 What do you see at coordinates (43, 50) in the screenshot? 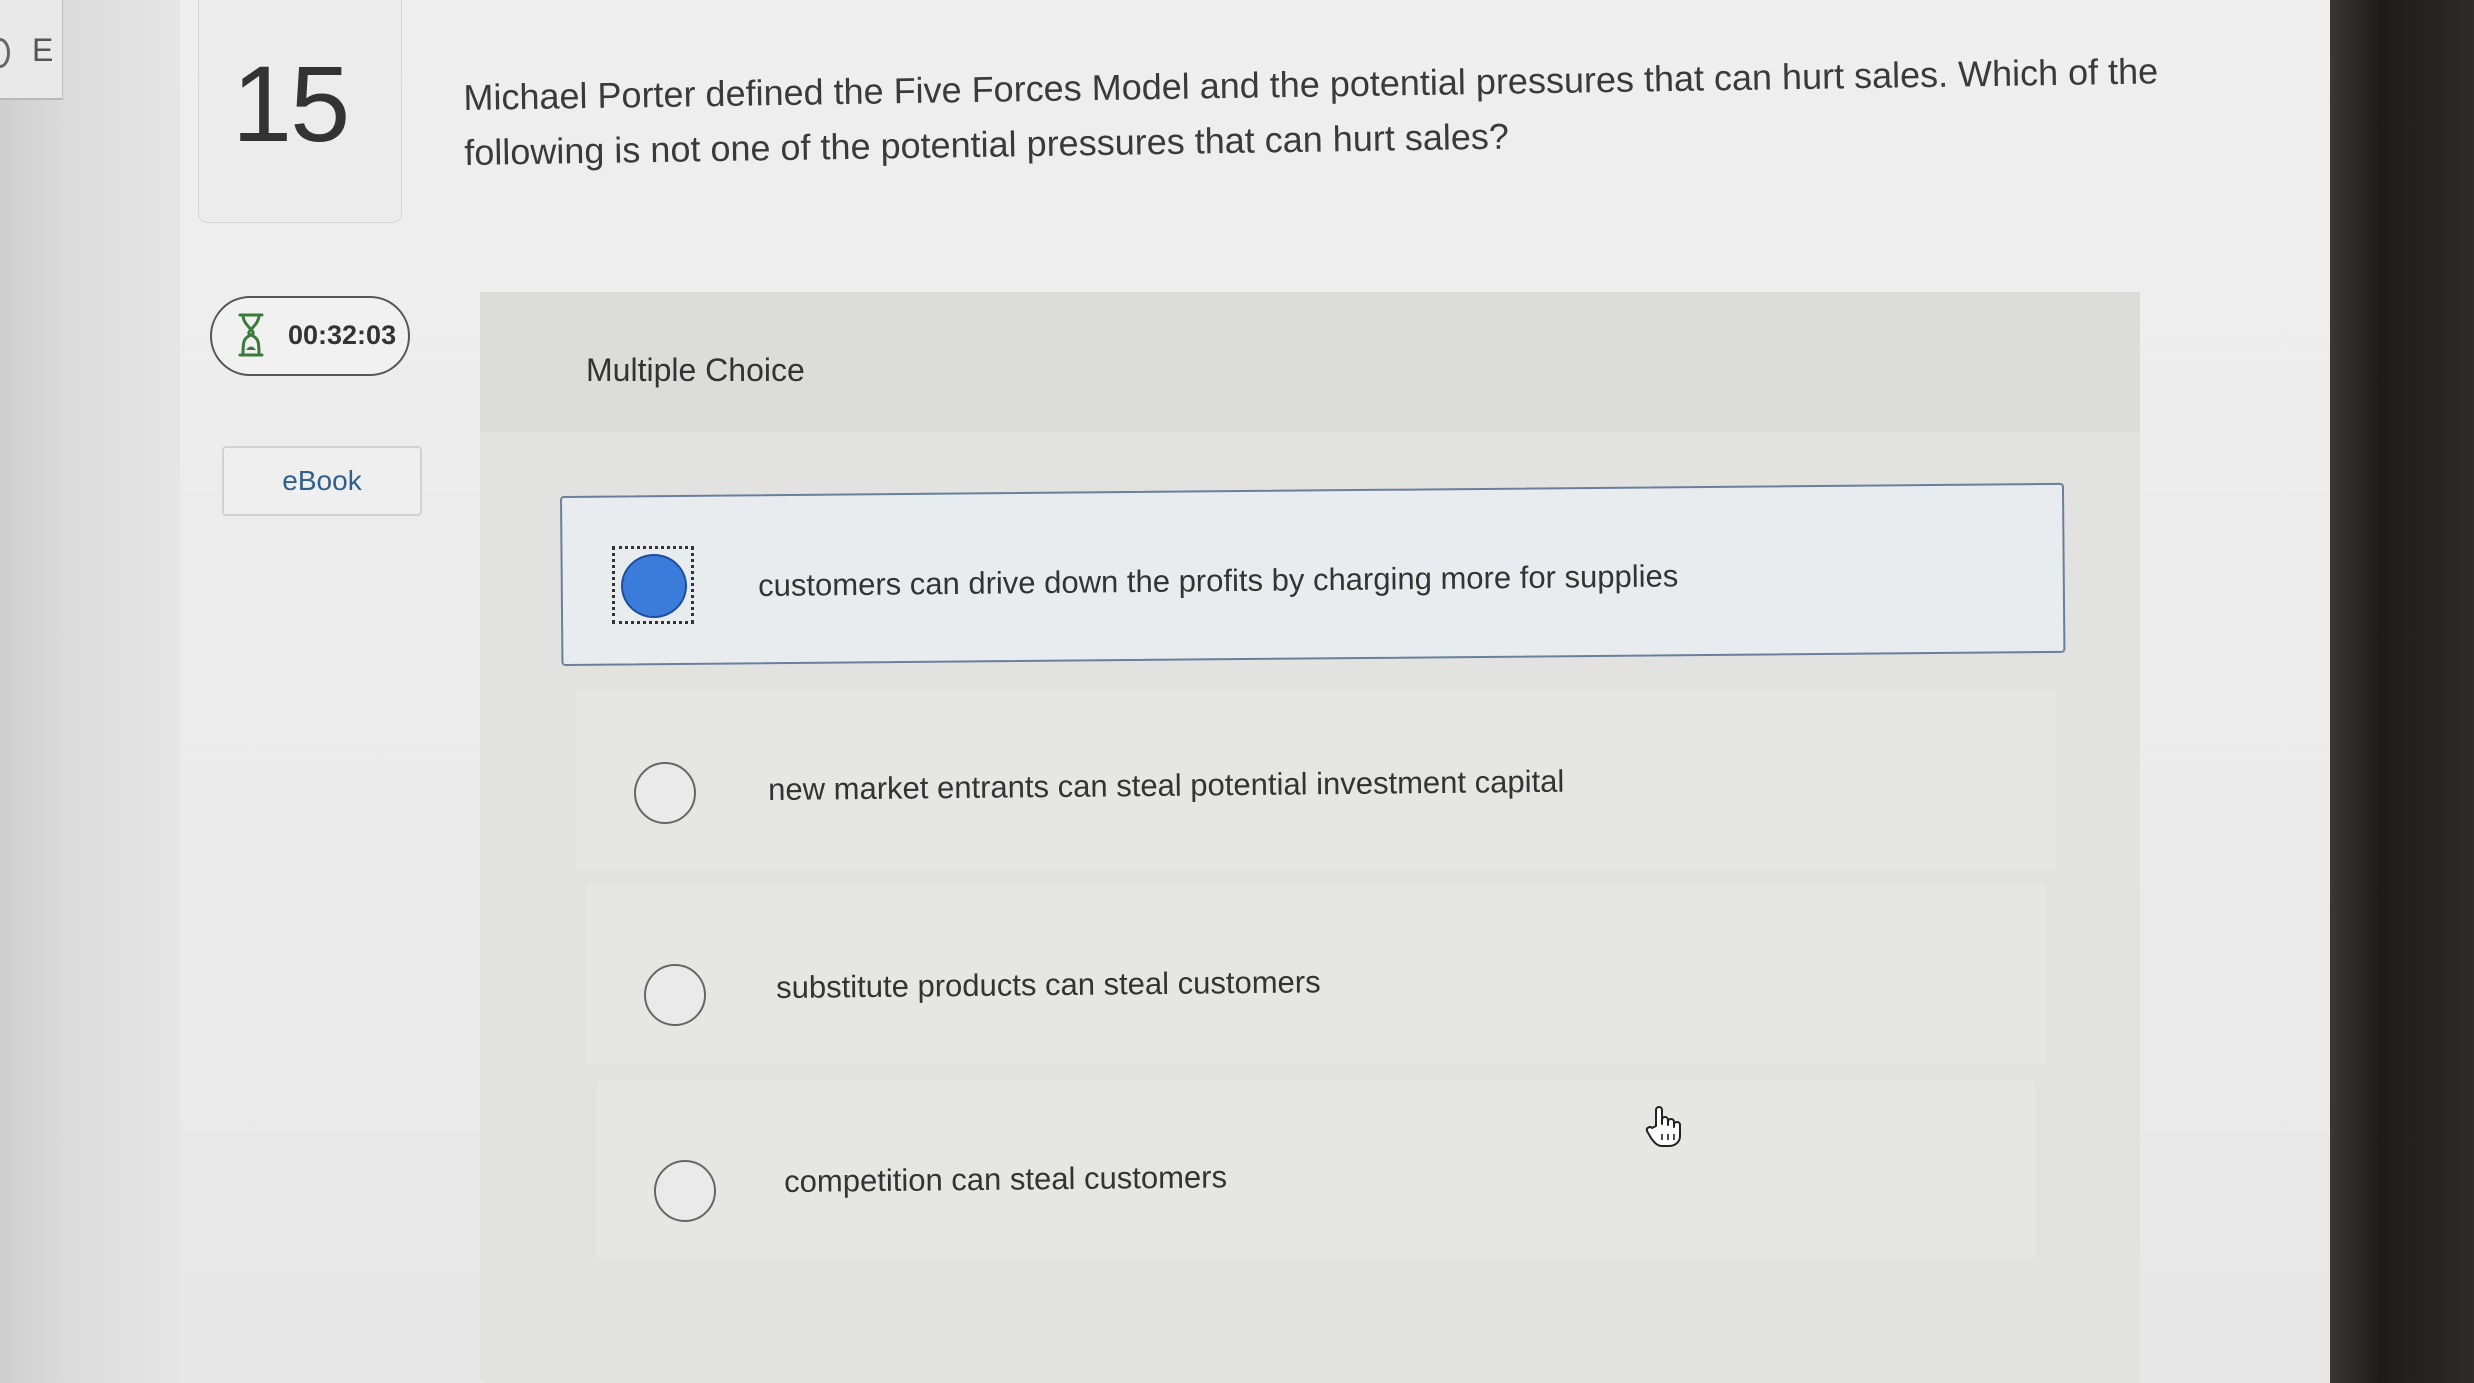
I see `previous-tab-label: E` at bounding box center [43, 50].